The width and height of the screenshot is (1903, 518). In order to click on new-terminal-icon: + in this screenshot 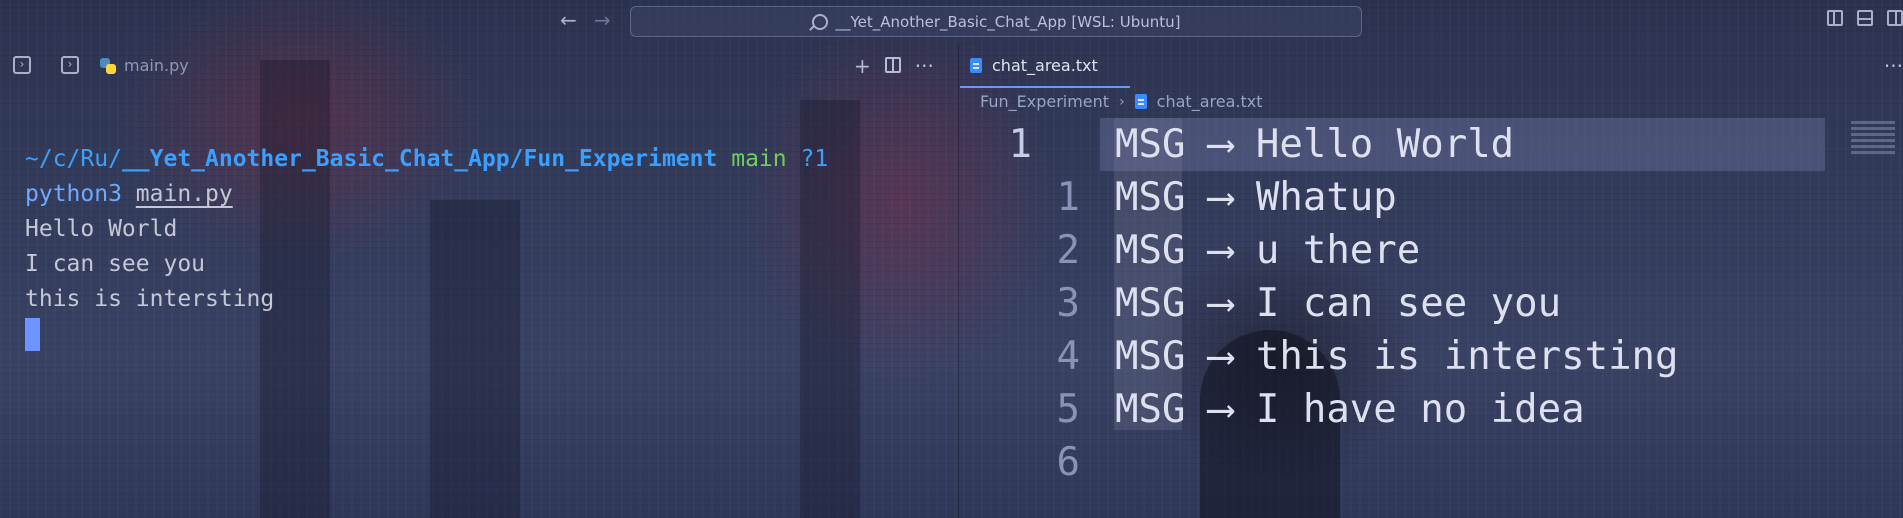, I will do `click(862, 66)`.